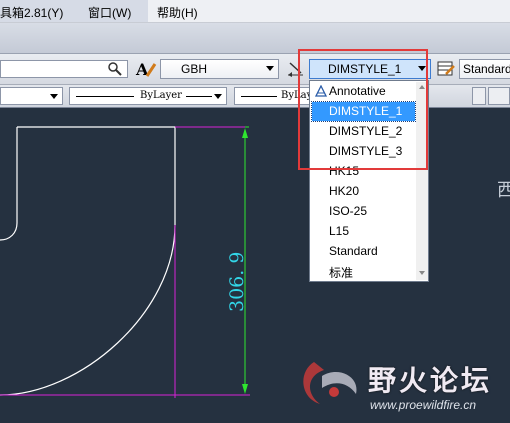 The image size is (510, 423). What do you see at coordinates (333, 386) in the screenshot?
I see `forum-logo-icon` at bounding box center [333, 386].